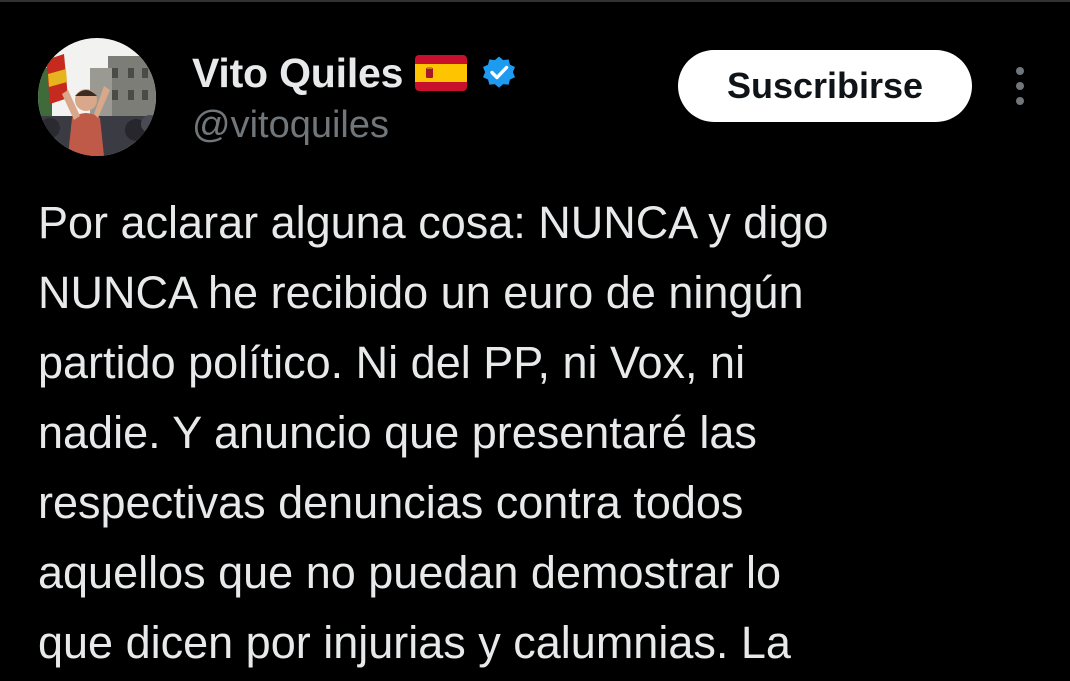  What do you see at coordinates (825, 86) in the screenshot?
I see `subscribe-button: Suscribirse` at bounding box center [825, 86].